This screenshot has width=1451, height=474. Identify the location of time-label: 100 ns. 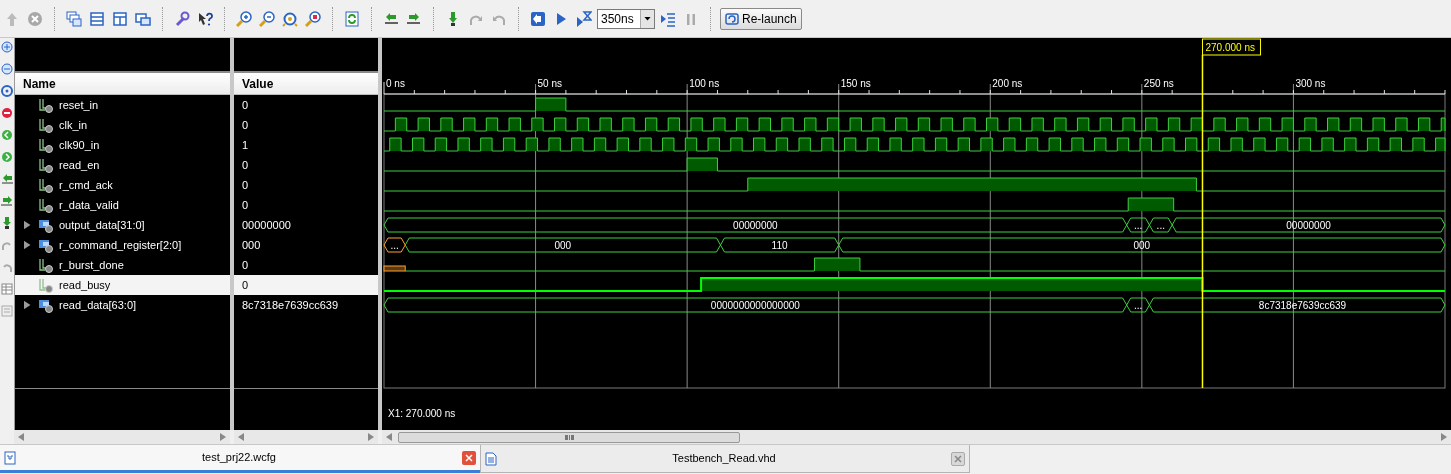
(704, 83).